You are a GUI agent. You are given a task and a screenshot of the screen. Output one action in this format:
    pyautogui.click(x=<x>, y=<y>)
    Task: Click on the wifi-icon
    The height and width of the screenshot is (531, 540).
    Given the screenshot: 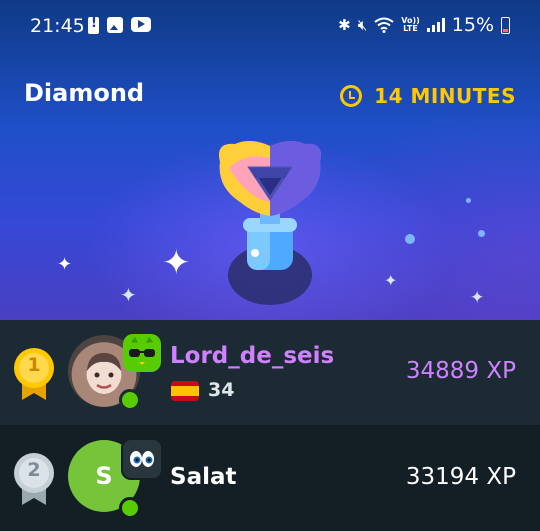 What is the action you would take?
    pyautogui.click(x=384, y=25)
    